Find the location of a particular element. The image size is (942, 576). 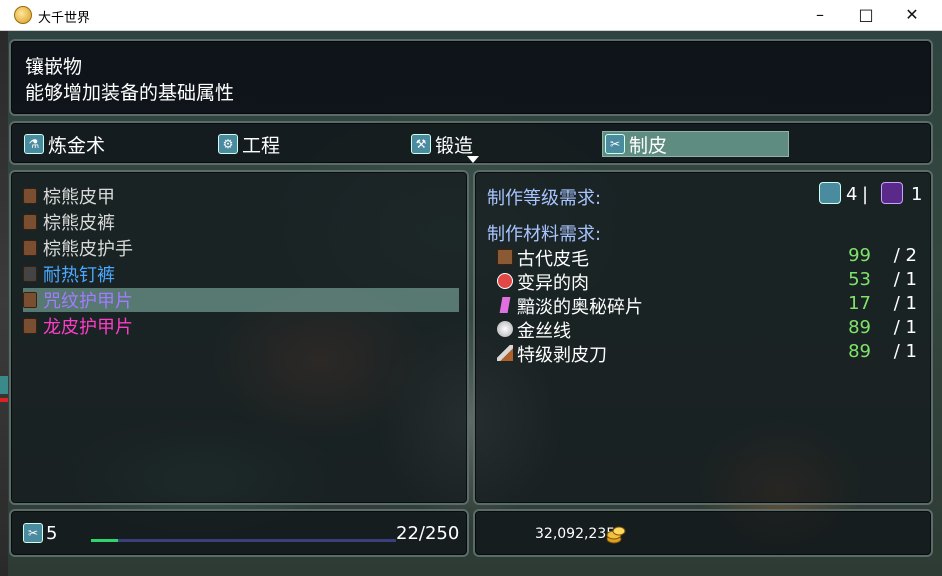

gold-coins-icon is located at coordinates (616, 535).